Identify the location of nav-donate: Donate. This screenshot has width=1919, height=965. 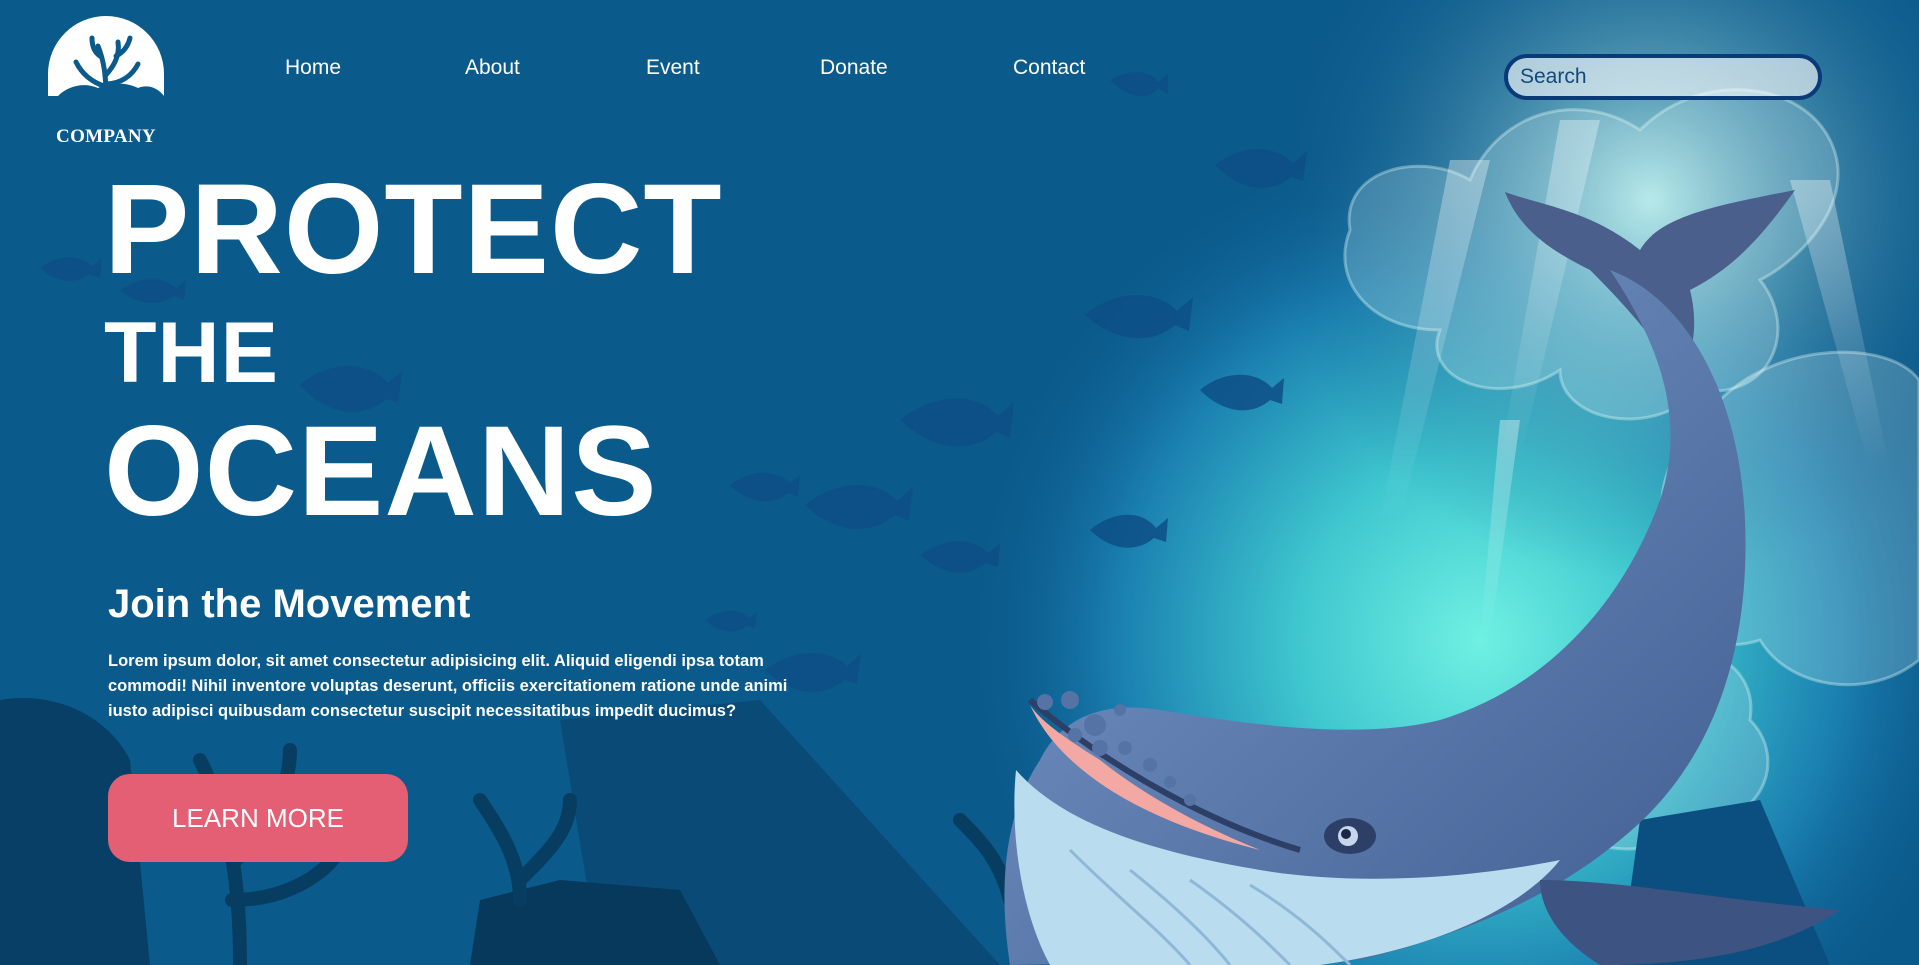
(854, 68).